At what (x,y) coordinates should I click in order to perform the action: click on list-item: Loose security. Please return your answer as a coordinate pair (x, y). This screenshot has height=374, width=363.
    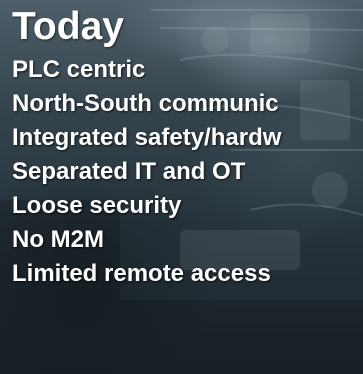
    Looking at the image, I should click on (97, 205).